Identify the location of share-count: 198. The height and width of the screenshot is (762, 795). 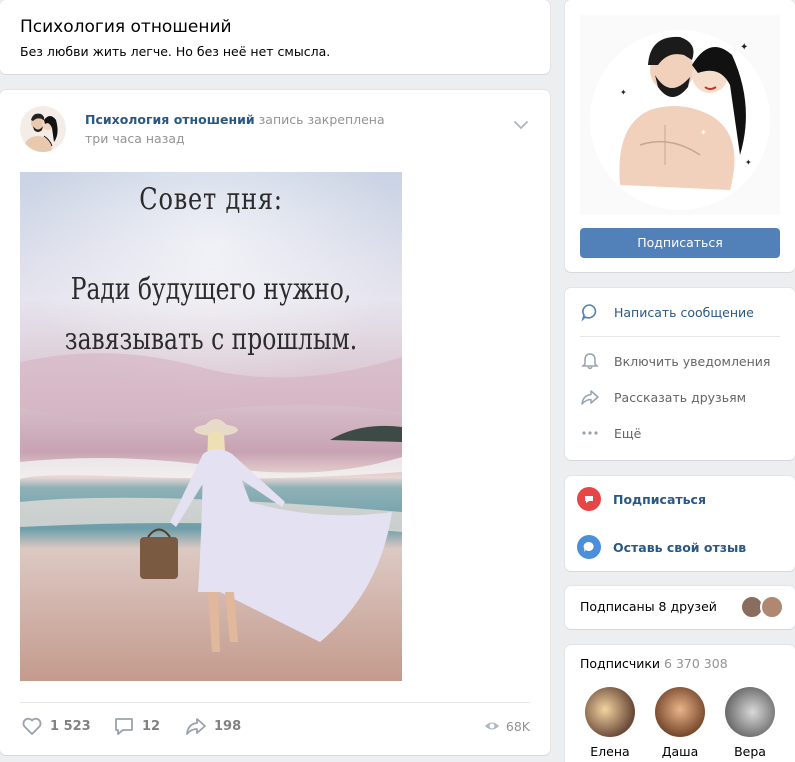
(228, 726).